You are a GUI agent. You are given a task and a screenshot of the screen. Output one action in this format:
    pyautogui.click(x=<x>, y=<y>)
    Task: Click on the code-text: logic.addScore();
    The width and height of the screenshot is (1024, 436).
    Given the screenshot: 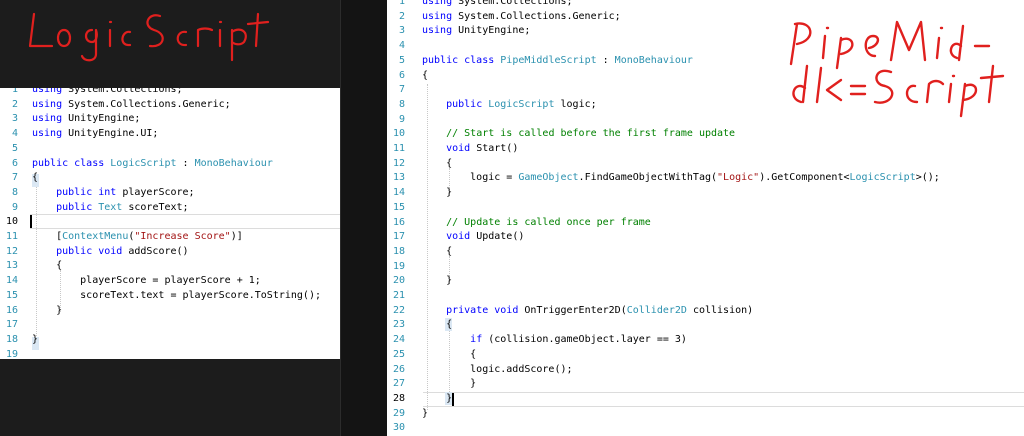 What is the action you would take?
    pyautogui.click(x=497, y=369)
    